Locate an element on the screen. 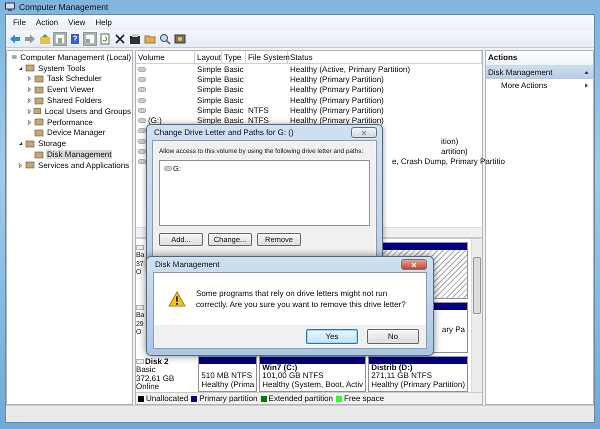  tree-item: Storage is located at coordinates (52, 143).